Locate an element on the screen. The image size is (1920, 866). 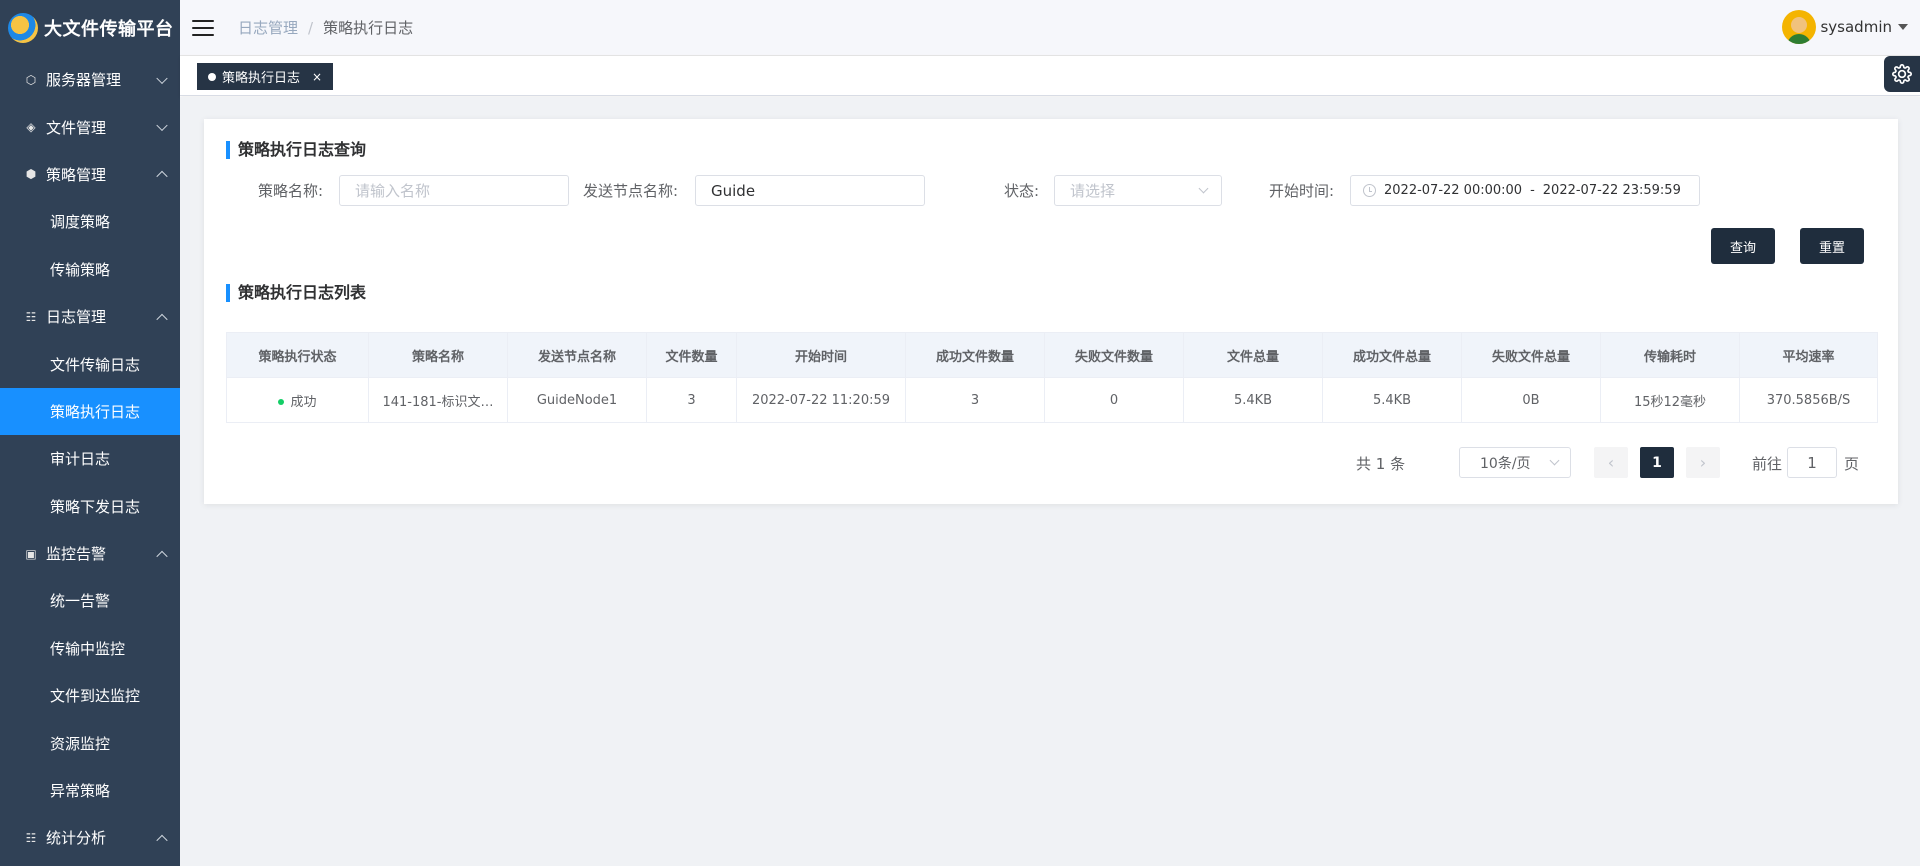
strategy-icon: ⬢ is located at coordinates (31, 174).